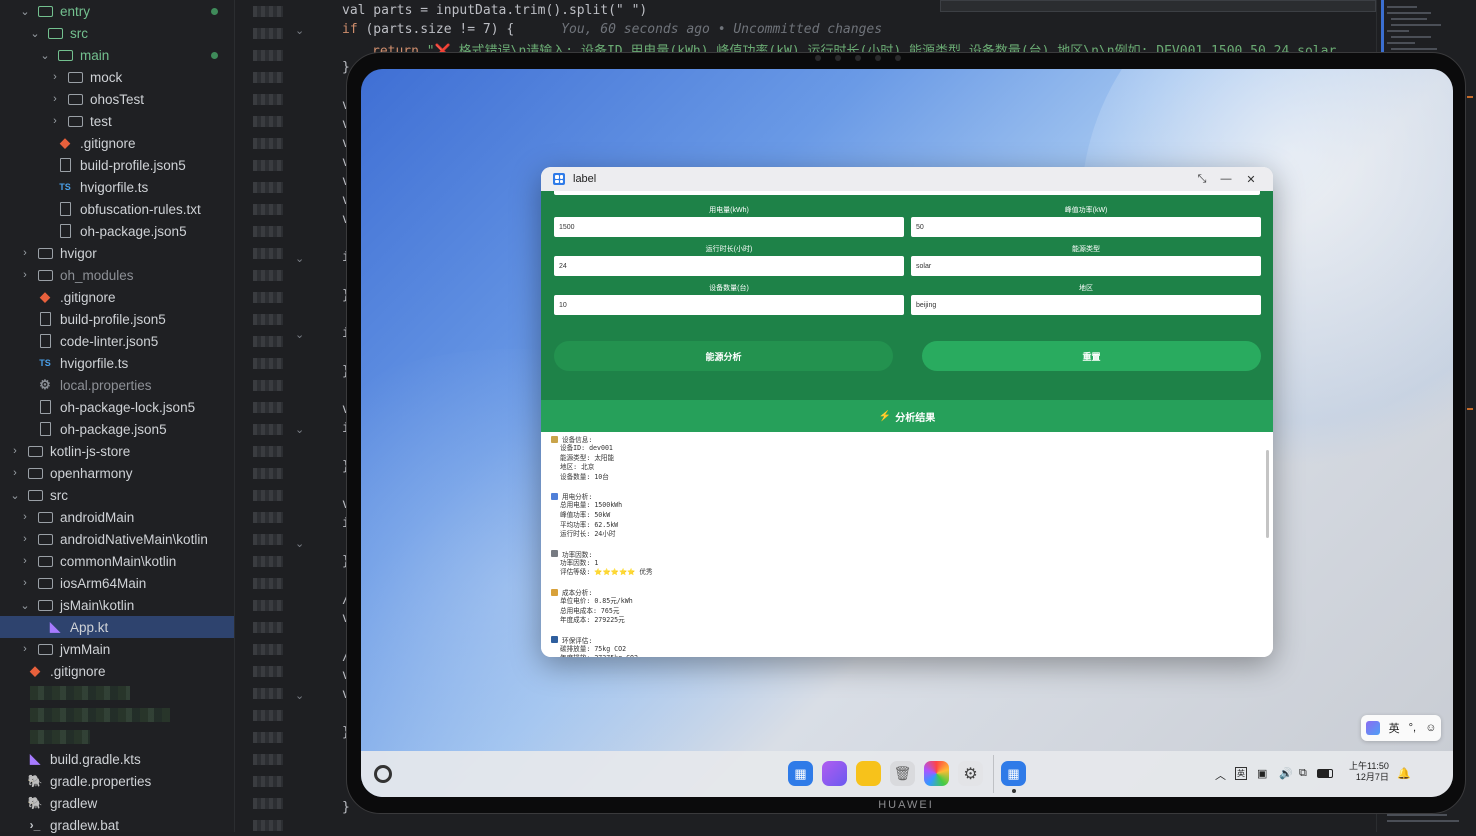 The image size is (1476, 836). What do you see at coordinates (117, 55) in the screenshot?
I see `tree-item: ⌄ main` at bounding box center [117, 55].